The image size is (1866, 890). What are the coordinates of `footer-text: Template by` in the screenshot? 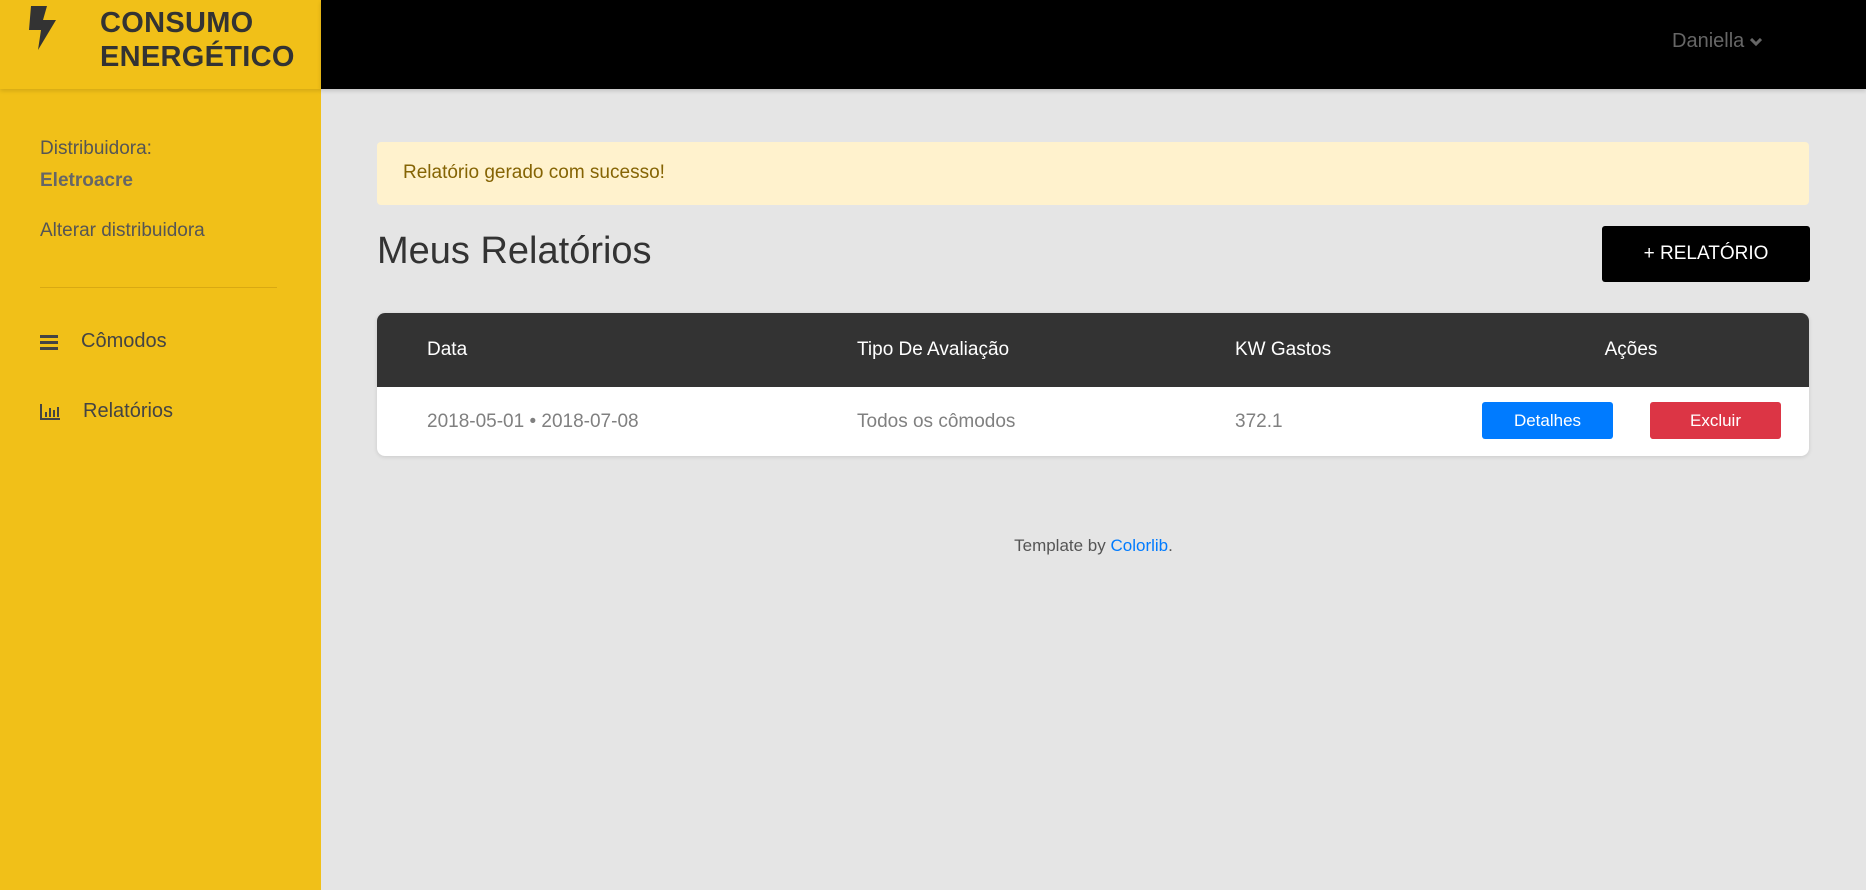 It's located at (1062, 545).